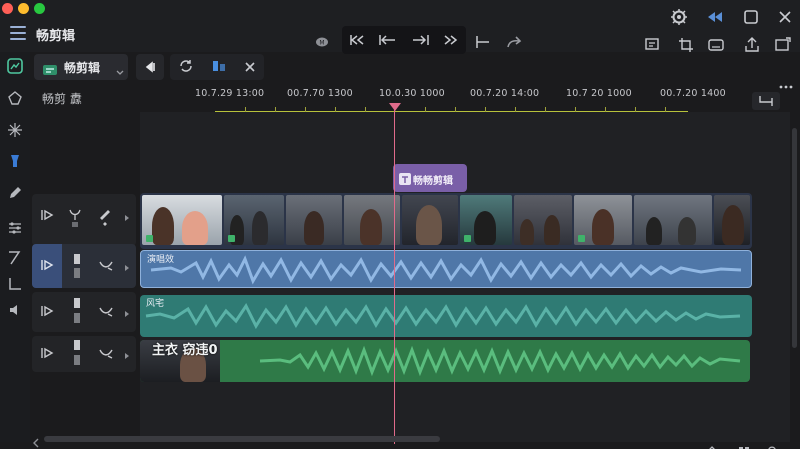 This screenshot has width=800, height=449. What do you see at coordinates (15, 98) in the screenshot?
I see `shape-tool-icon` at bounding box center [15, 98].